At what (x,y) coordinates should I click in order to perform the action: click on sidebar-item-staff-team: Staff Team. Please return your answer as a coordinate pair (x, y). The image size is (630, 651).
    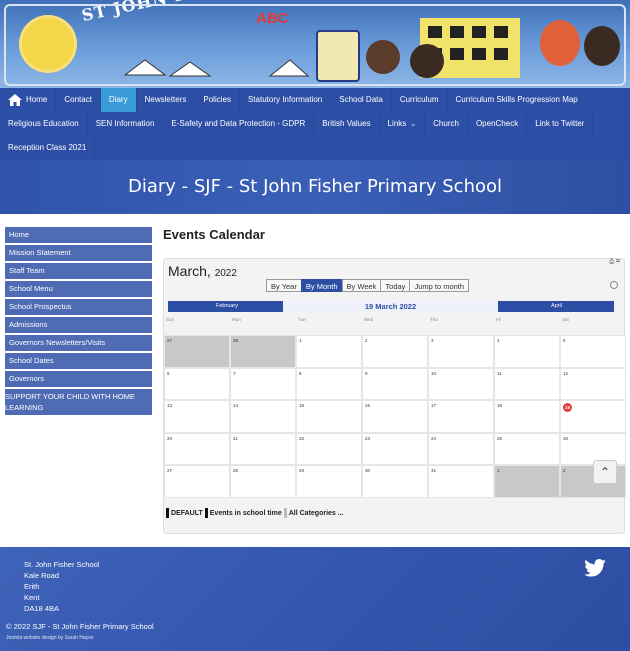
    Looking at the image, I should click on (78, 271).